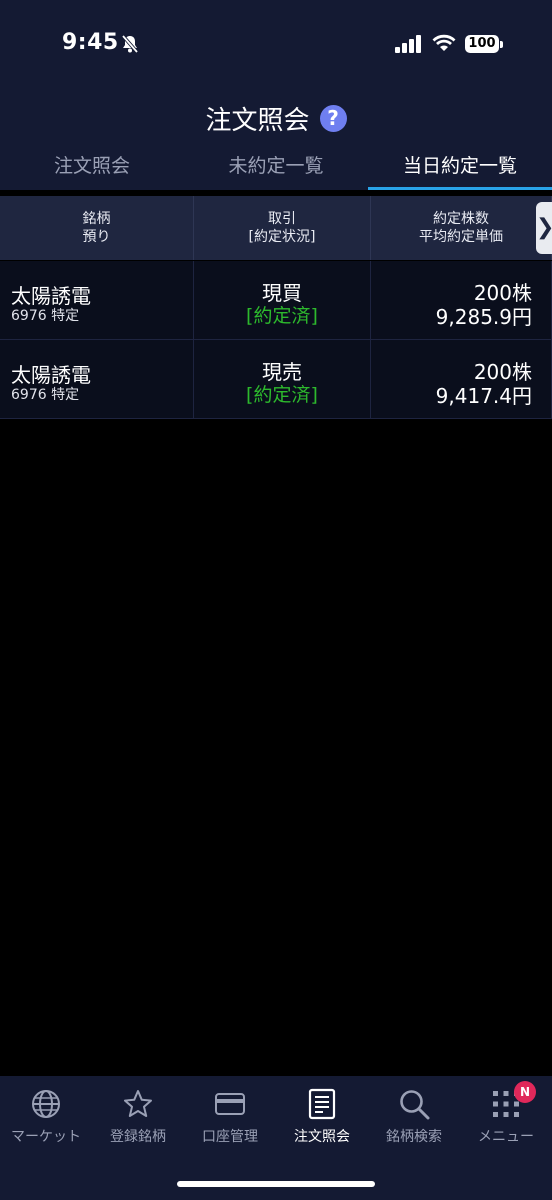 This screenshot has width=552, height=1200. What do you see at coordinates (460, 219) in the screenshot?
I see `column-header-quantity-line1: 約定株数` at bounding box center [460, 219].